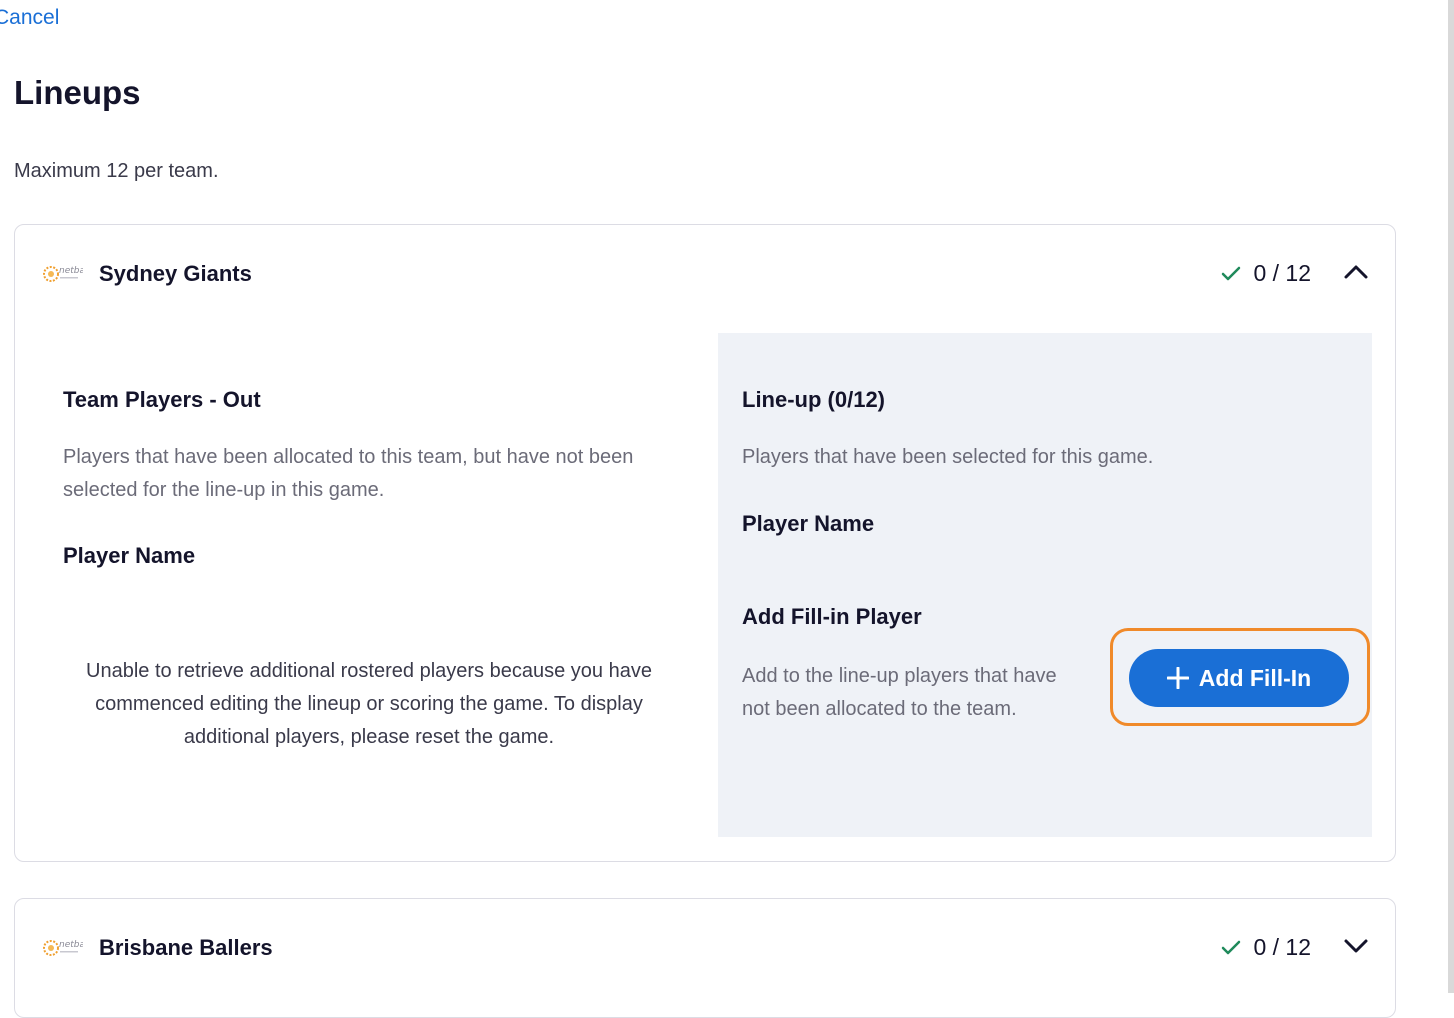 The image size is (1454, 1018). What do you see at coordinates (1356, 272) in the screenshot?
I see `chevron-up-icon` at bounding box center [1356, 272].